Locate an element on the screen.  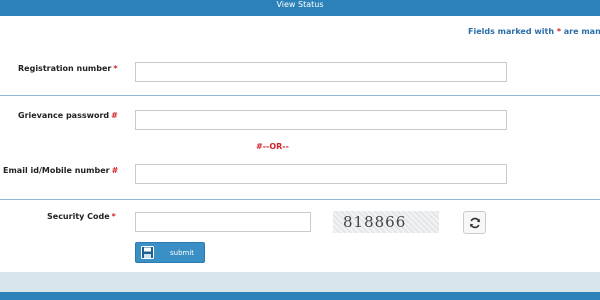
refresh-captcha-button is located at coordinates (474, 222).